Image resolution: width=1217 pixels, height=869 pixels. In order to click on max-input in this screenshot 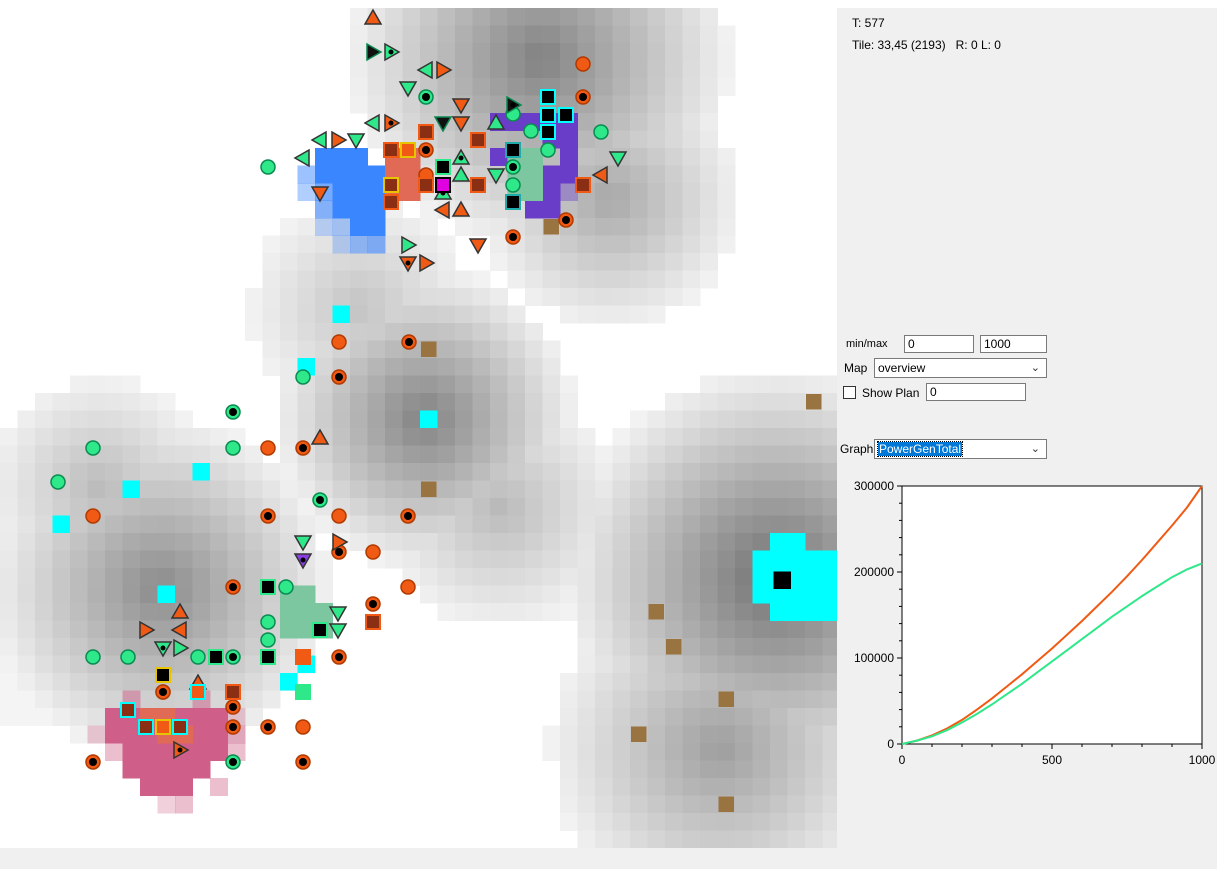, I will do `click(1013, 344)`.